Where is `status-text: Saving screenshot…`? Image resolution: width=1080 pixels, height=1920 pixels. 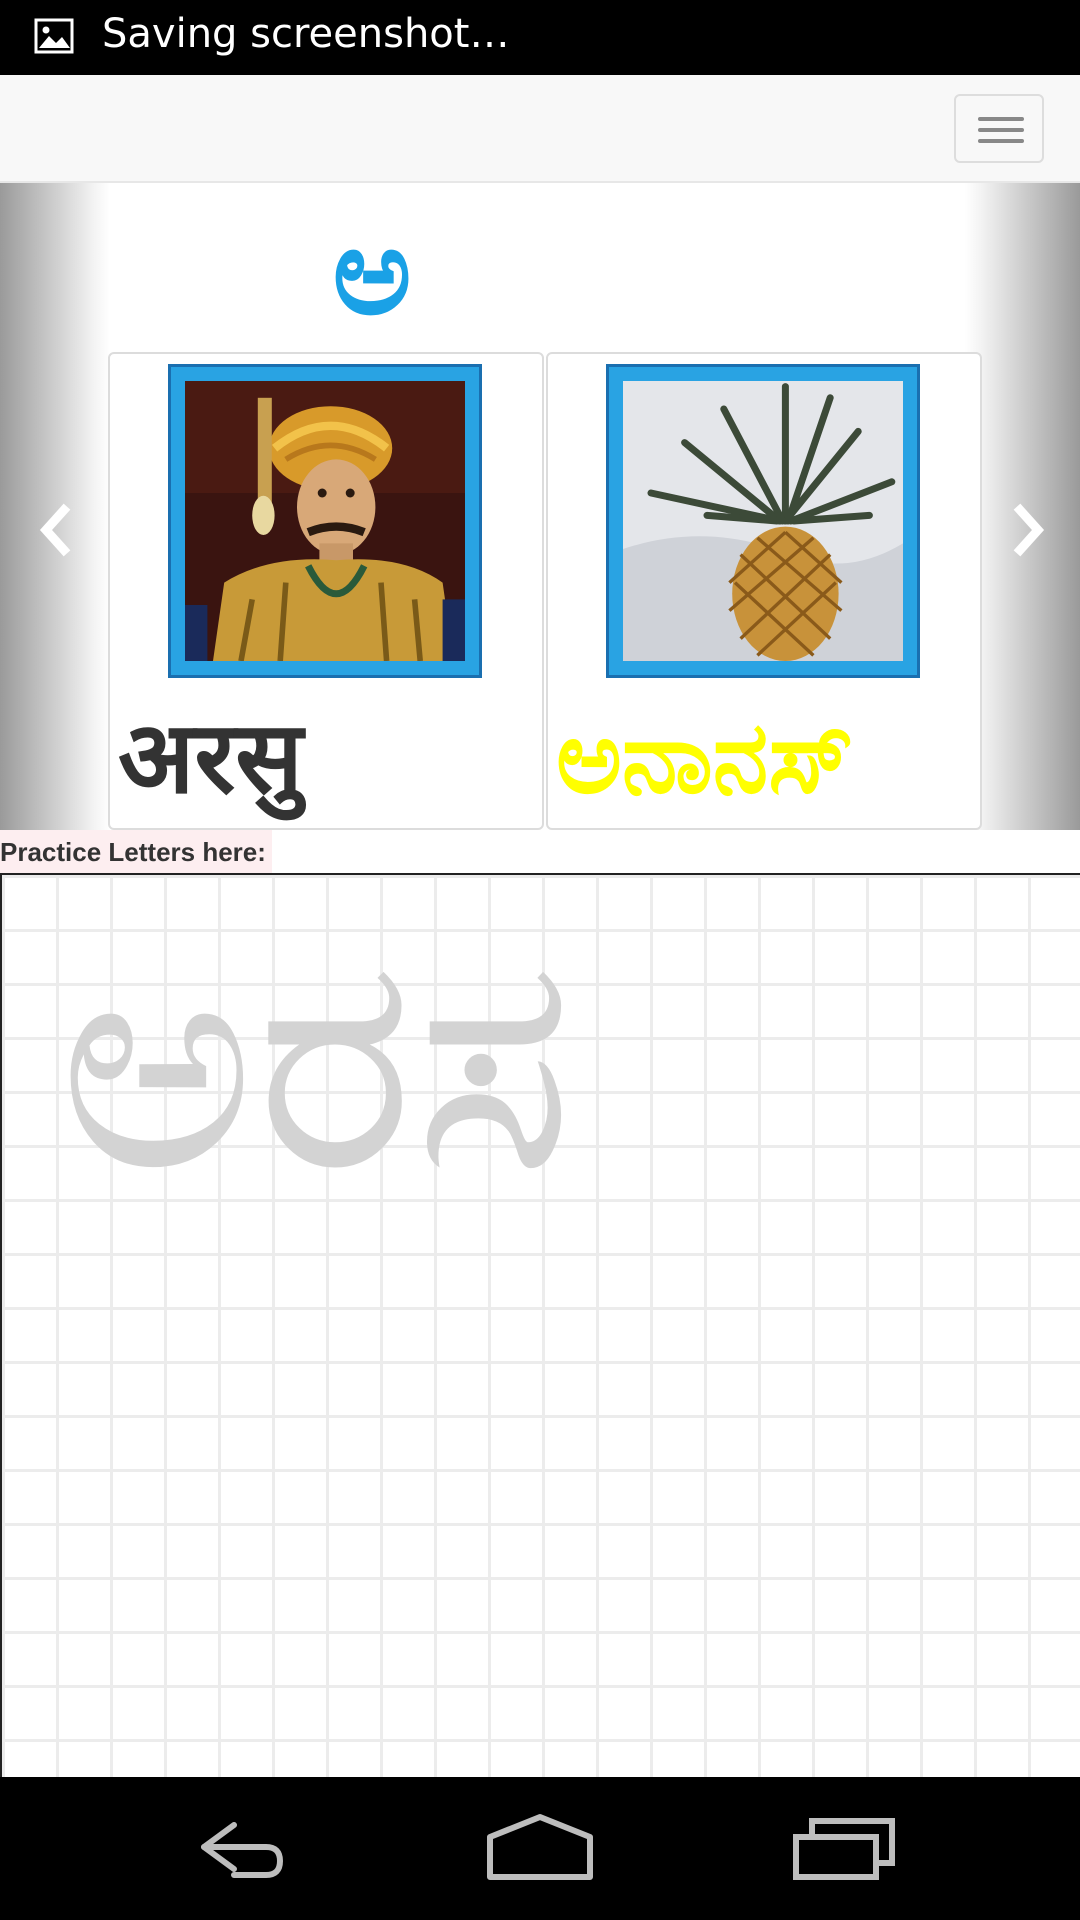
status-text: Saving screenshot… is located at coordinates (306, 34).